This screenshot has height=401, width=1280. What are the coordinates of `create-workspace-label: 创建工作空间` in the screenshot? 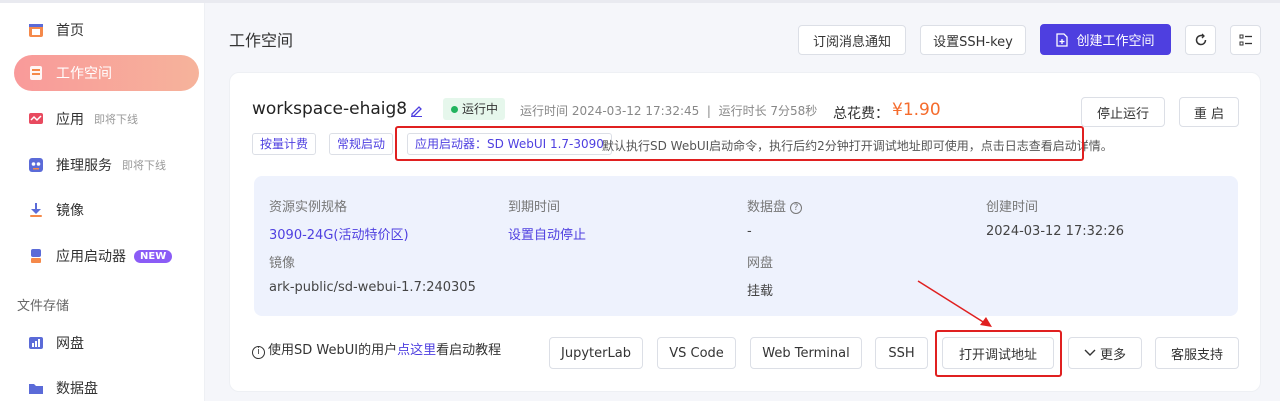 It's located at (1115, 41).